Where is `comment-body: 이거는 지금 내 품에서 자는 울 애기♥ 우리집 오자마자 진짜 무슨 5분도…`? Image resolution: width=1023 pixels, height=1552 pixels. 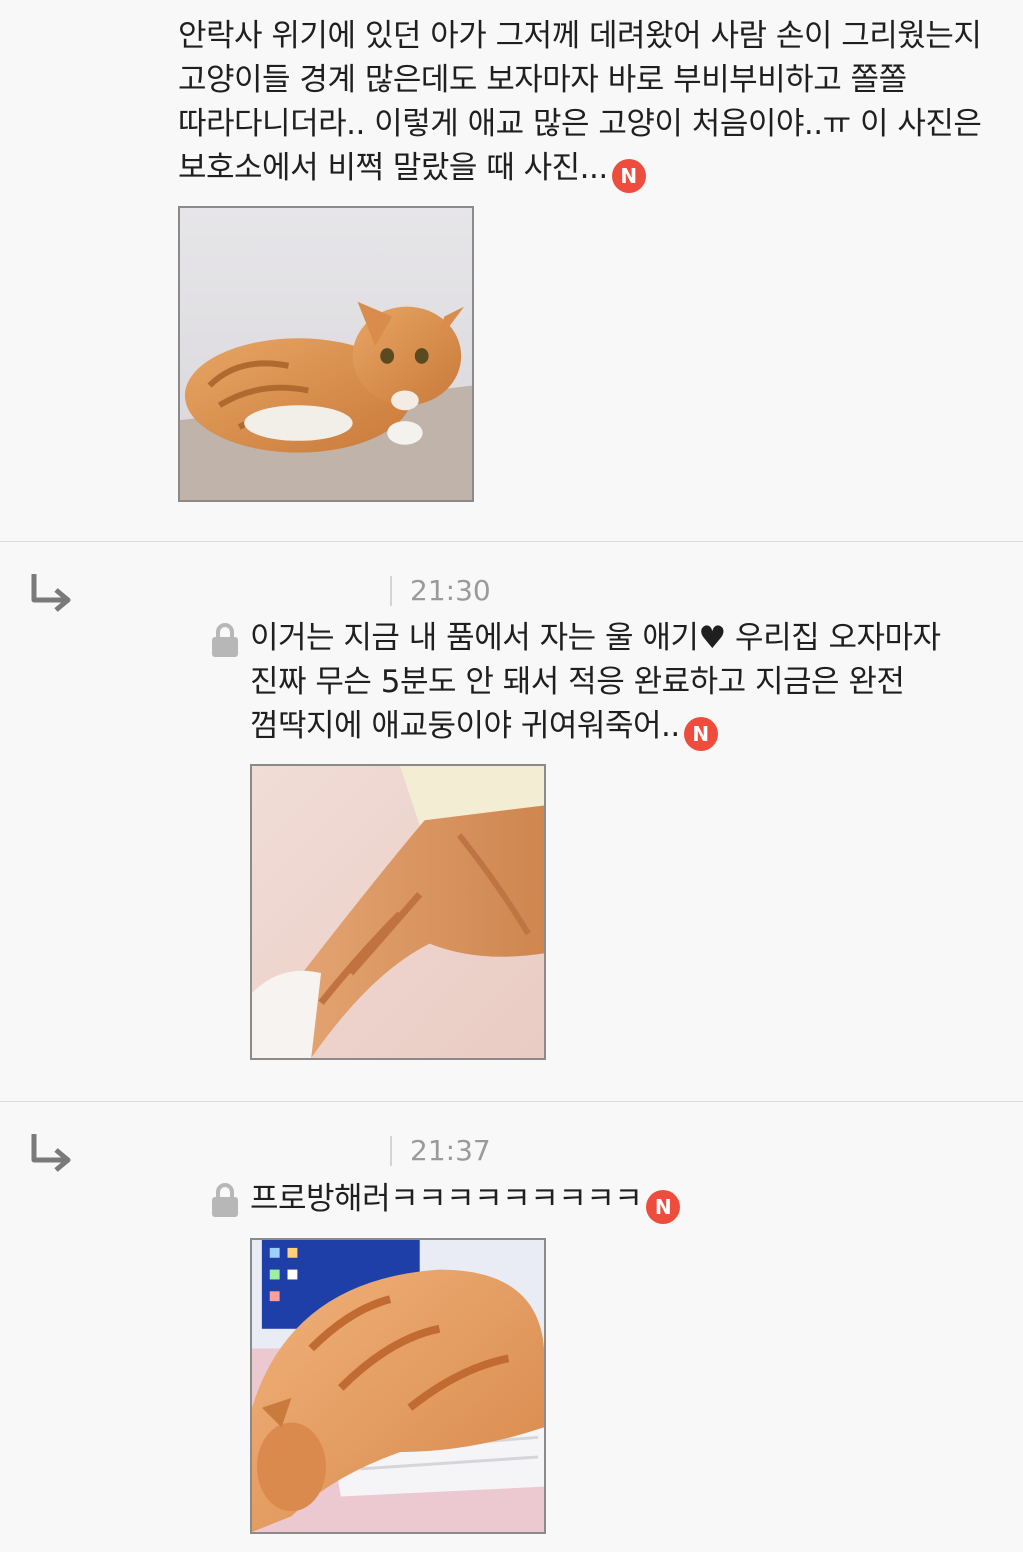
comment-body: 이거는 지금 내 품에서 자는 울 애기♥ 우리집 오자마자 진짜 무슨 5분도… is located at coordinates (595, 682).